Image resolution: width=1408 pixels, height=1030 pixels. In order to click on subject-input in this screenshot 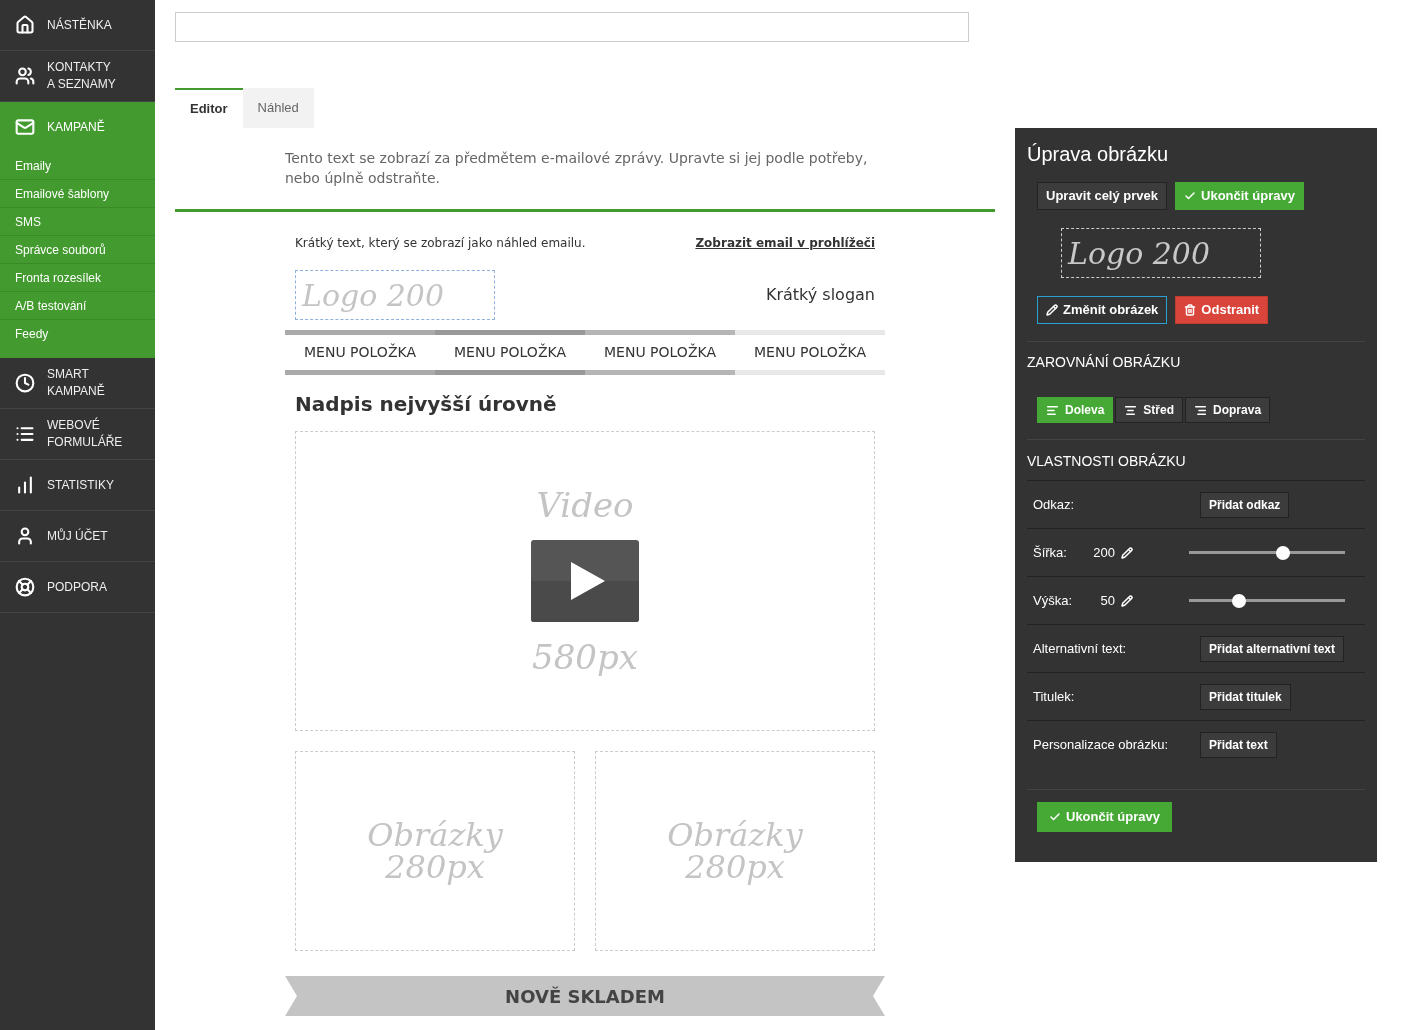, I will do `click(572, 27)`.